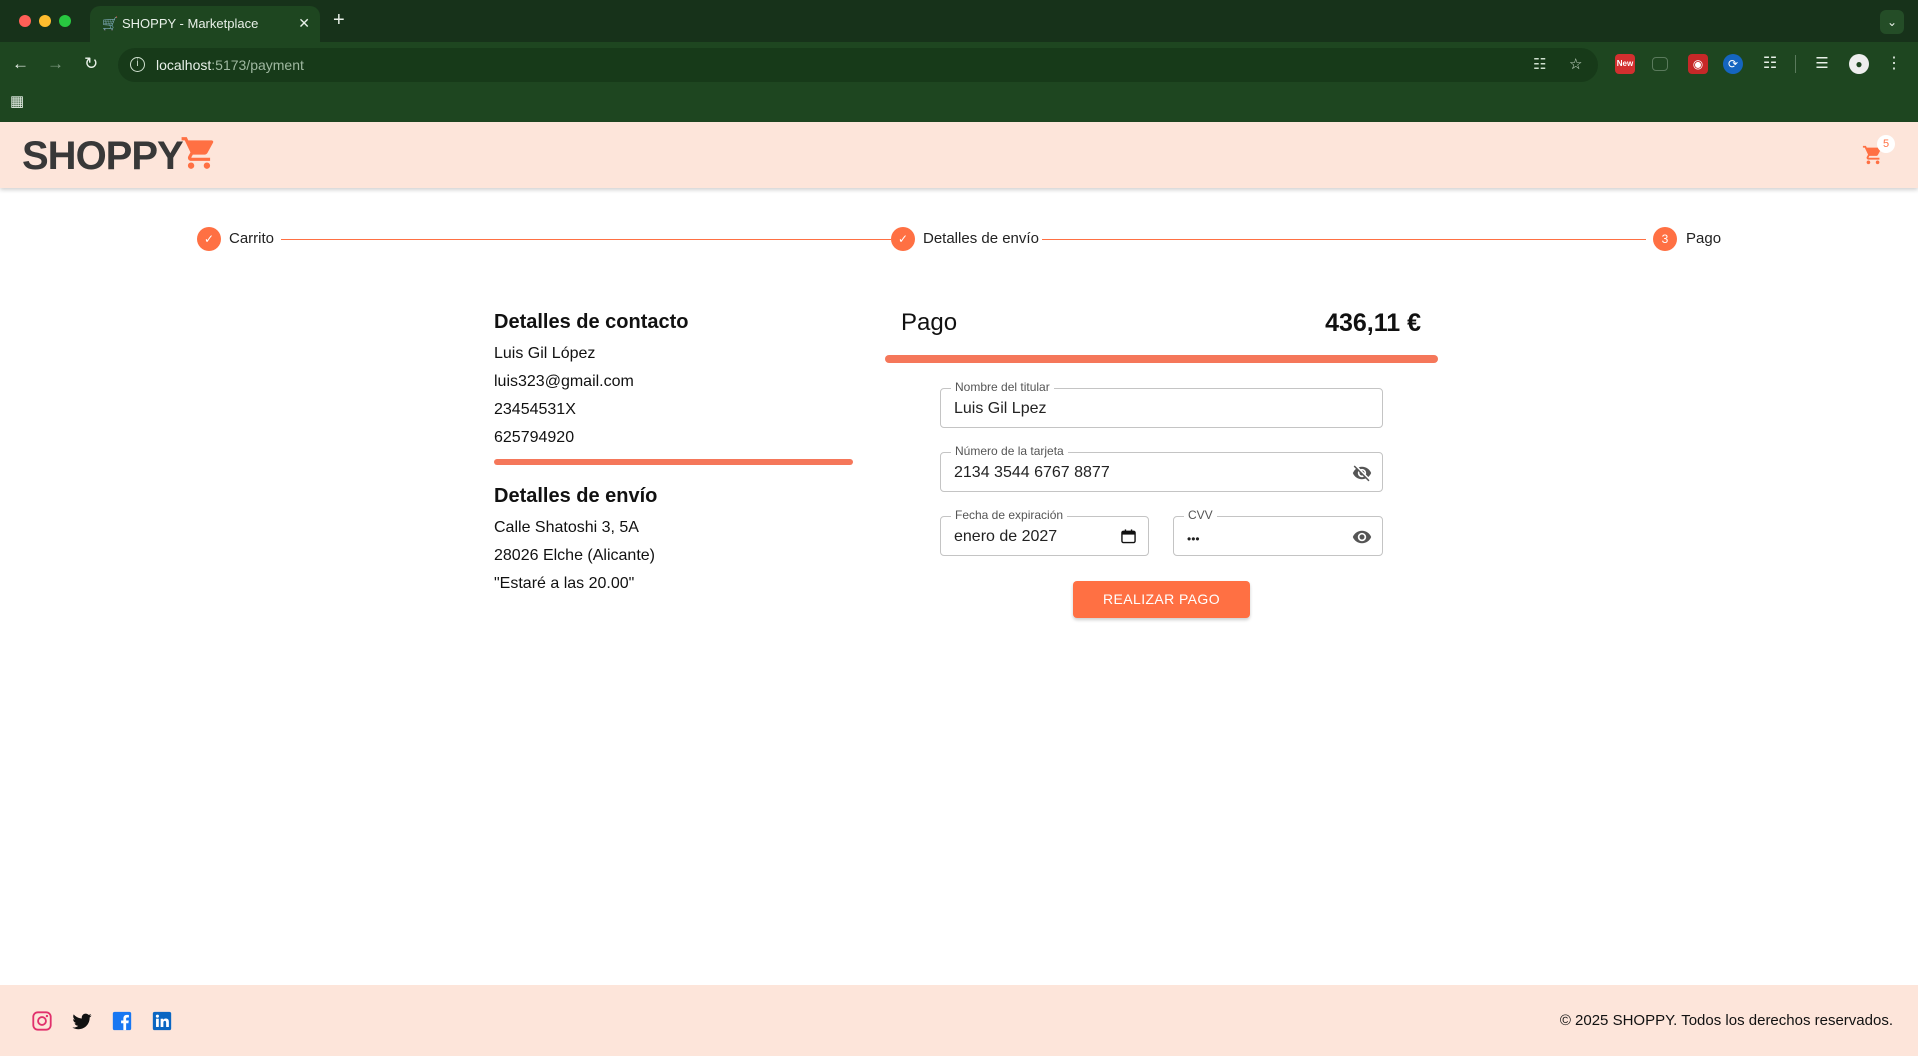  Describe the element at coordinates (858, 65) in the screenshot. I see `address-bar: i localhost:5173/payment ☷ ☆` at that location.